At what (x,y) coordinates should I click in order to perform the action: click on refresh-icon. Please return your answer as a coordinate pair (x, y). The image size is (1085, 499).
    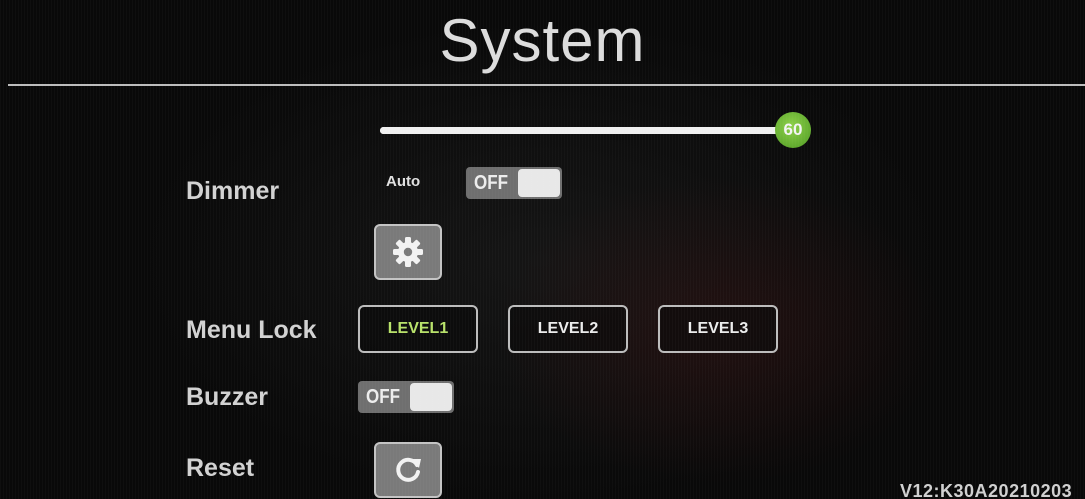
    Looking at the image, I should click on (408, 469).